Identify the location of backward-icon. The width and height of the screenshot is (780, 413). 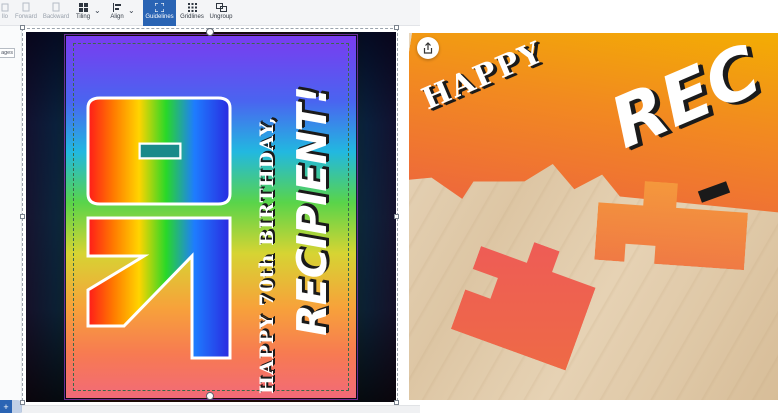
(56, 7).